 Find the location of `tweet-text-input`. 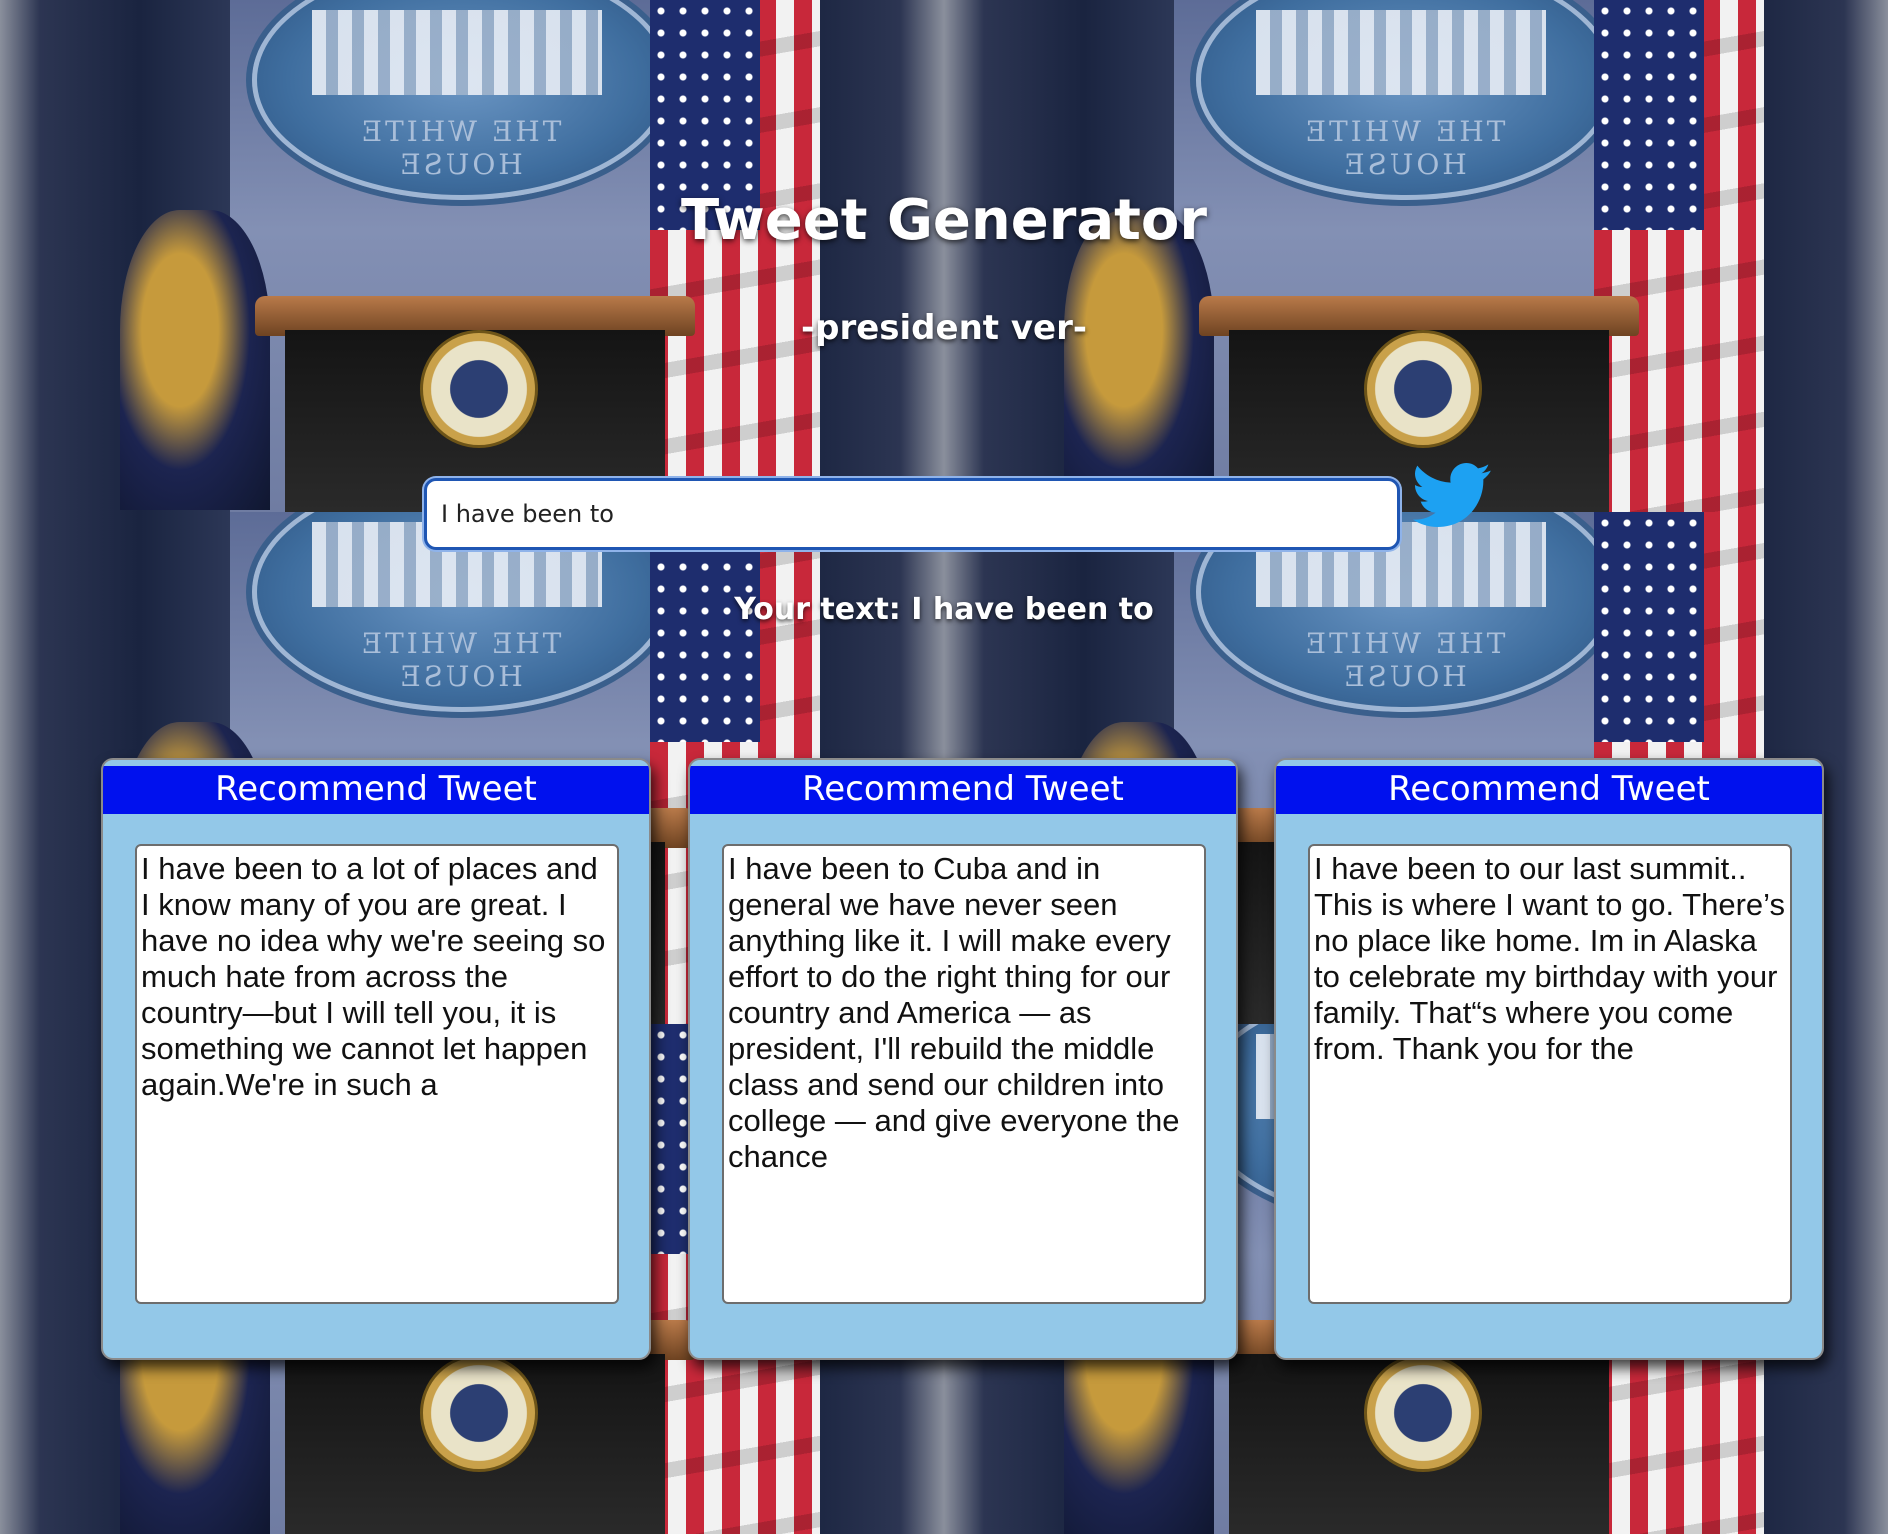

tweet-text-input is located at coordinates (912, 514).